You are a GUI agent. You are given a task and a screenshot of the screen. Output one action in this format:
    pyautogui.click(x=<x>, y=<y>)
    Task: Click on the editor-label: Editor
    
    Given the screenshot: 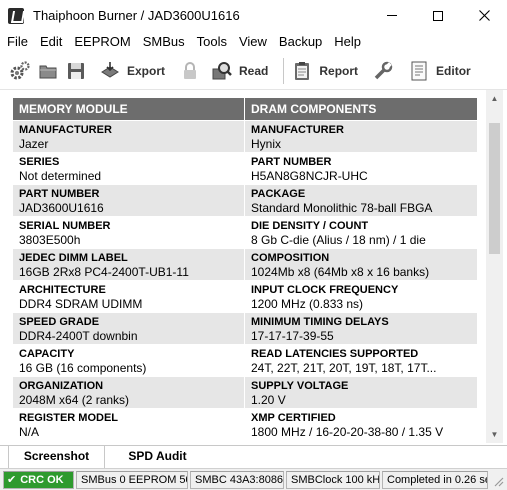 What is the action you would take?
    pyautogui.click(x=453, y=70)
    